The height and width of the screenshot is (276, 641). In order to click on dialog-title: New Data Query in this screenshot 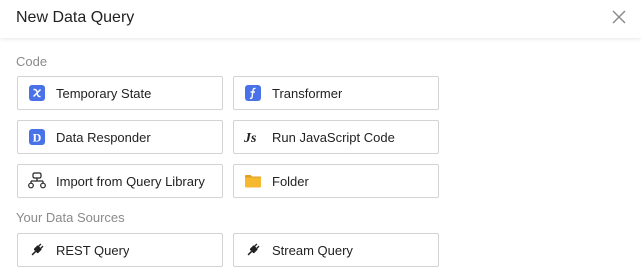, I will do `click(75, 17)`.